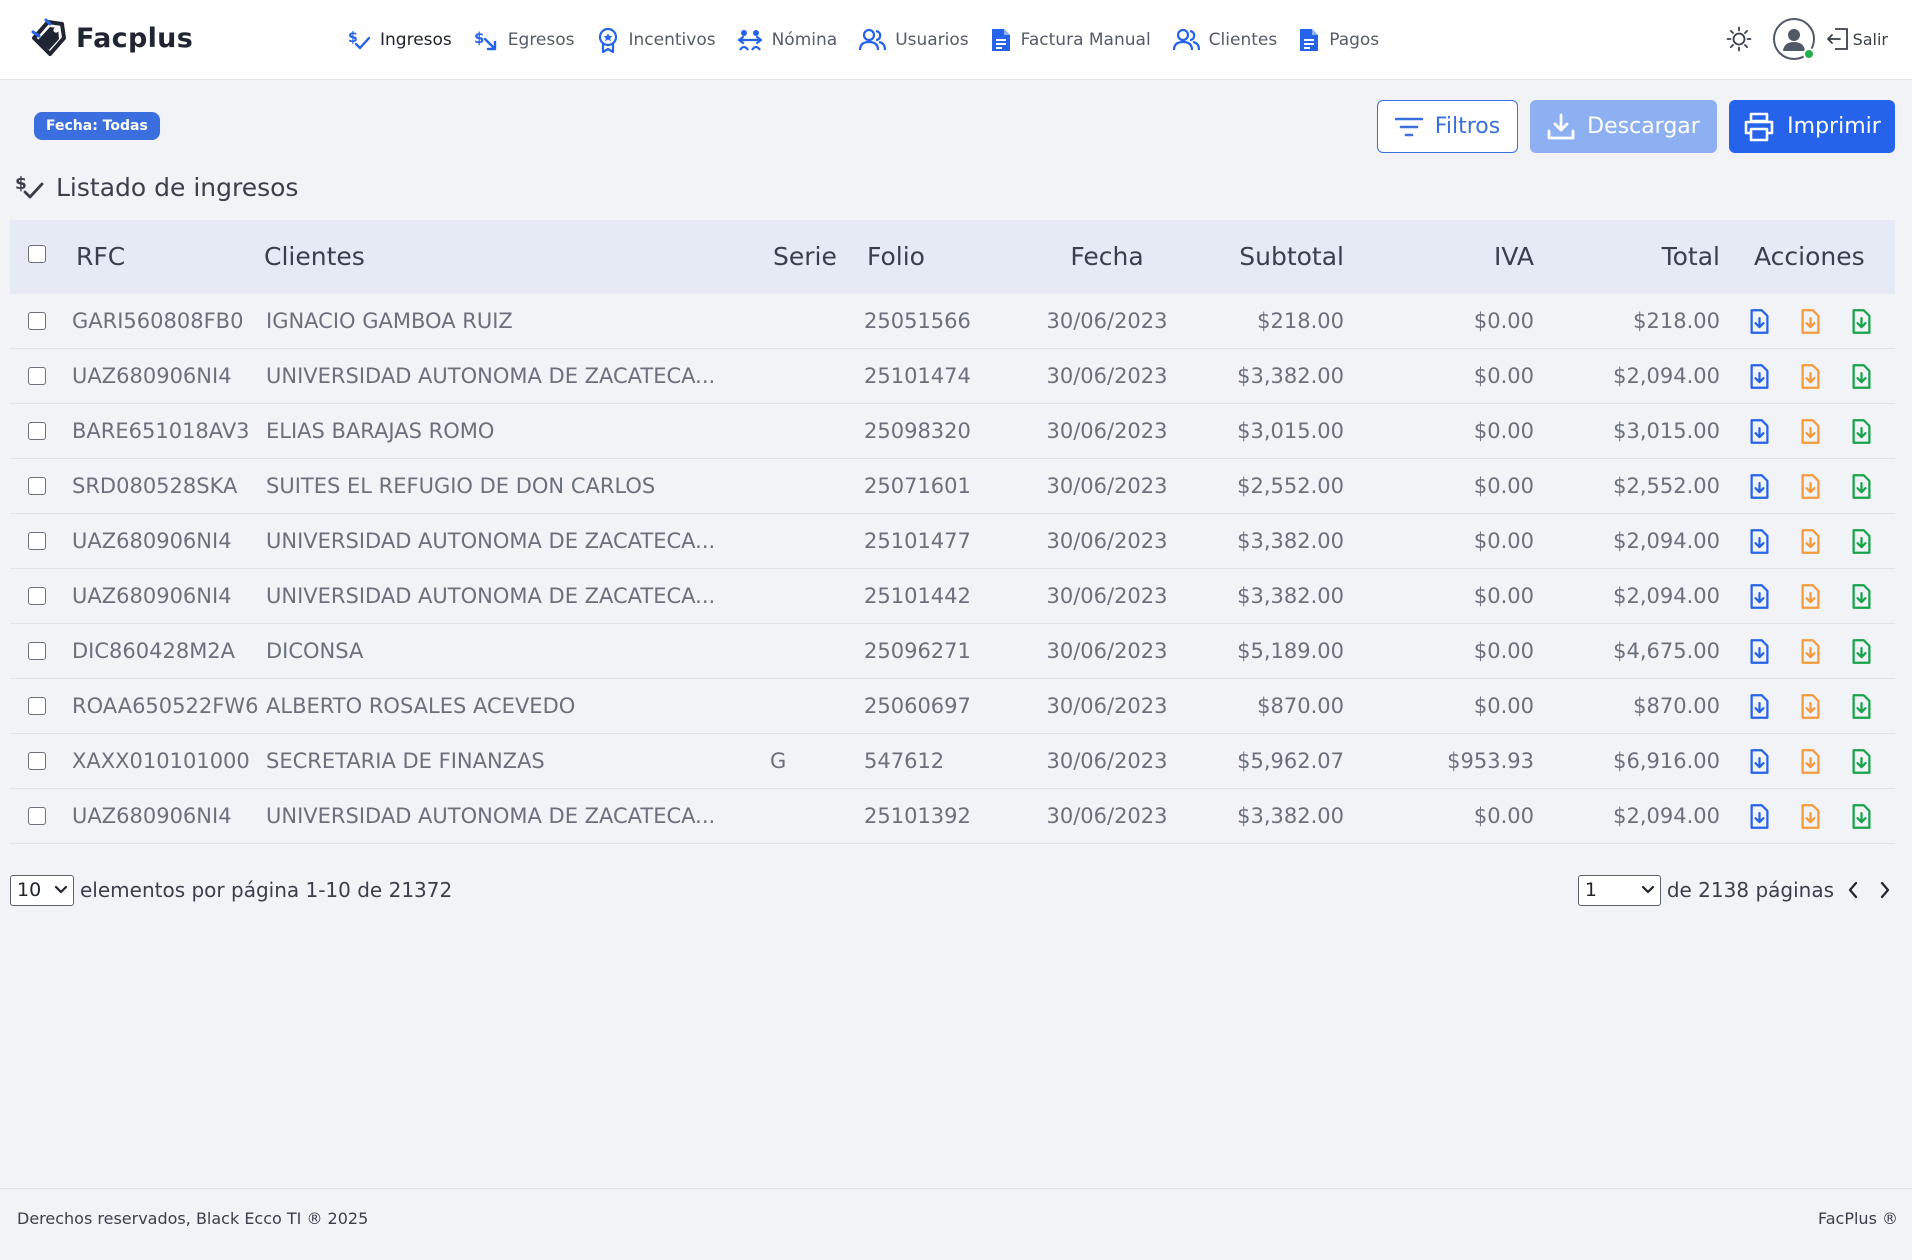 The image size is (1912, 1260). I want to click on award-icon, so click(607, 40).